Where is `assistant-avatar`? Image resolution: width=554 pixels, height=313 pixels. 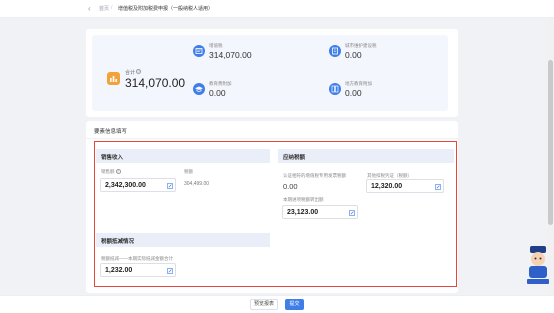 assistant-avatar is located at coordinates (538, 265).